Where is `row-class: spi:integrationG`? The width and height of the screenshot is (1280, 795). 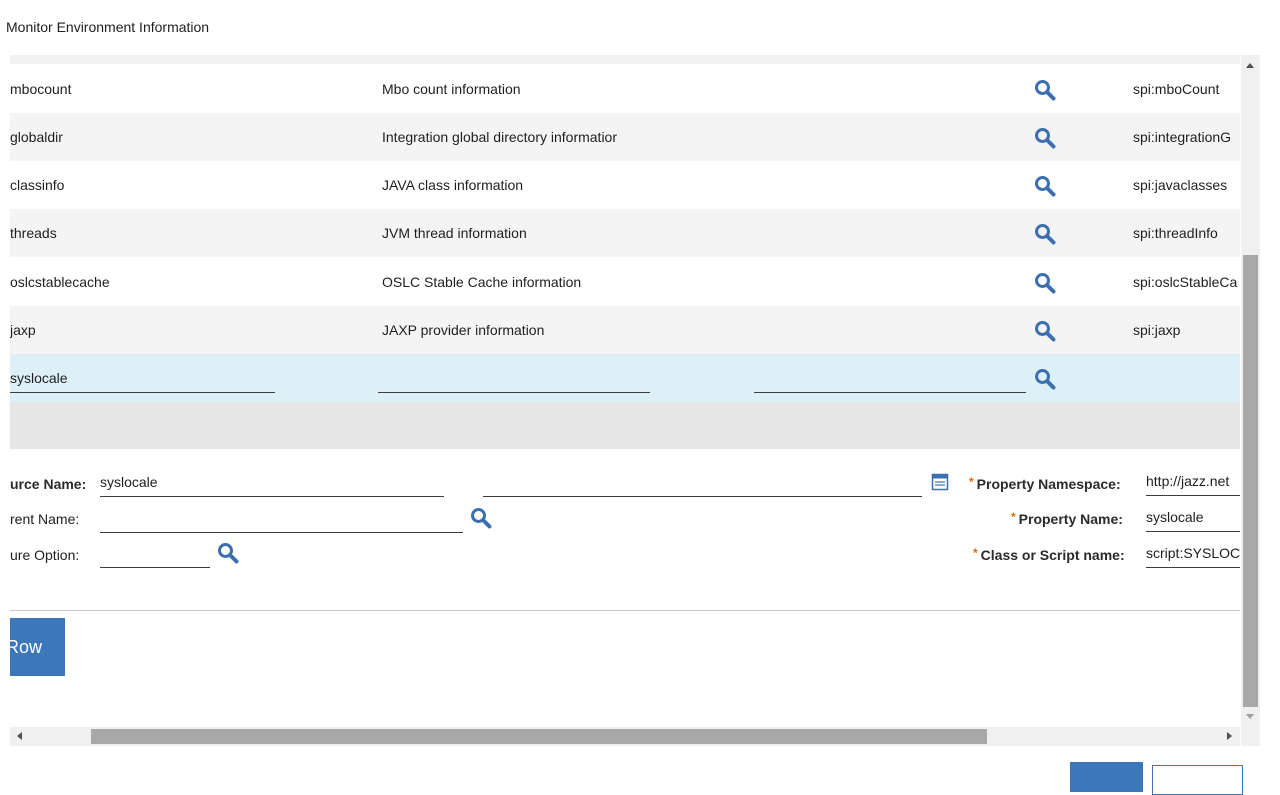 row-class: spi:integrationG is located at coordinates (1182, 137).